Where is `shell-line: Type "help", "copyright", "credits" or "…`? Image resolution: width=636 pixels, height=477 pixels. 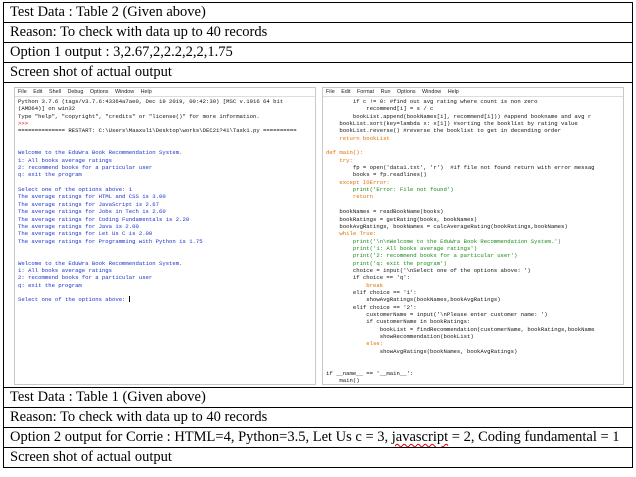
shell-line: Type "help", "copyright", "credits" or "… is located at coordinates (139, 116).